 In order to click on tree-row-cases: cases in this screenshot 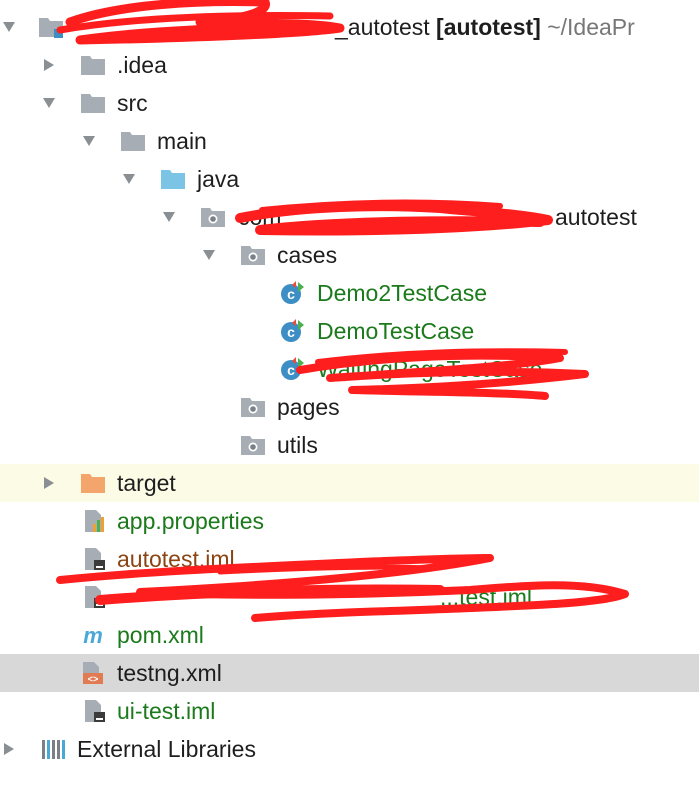, I will do `click(349, 255)`.